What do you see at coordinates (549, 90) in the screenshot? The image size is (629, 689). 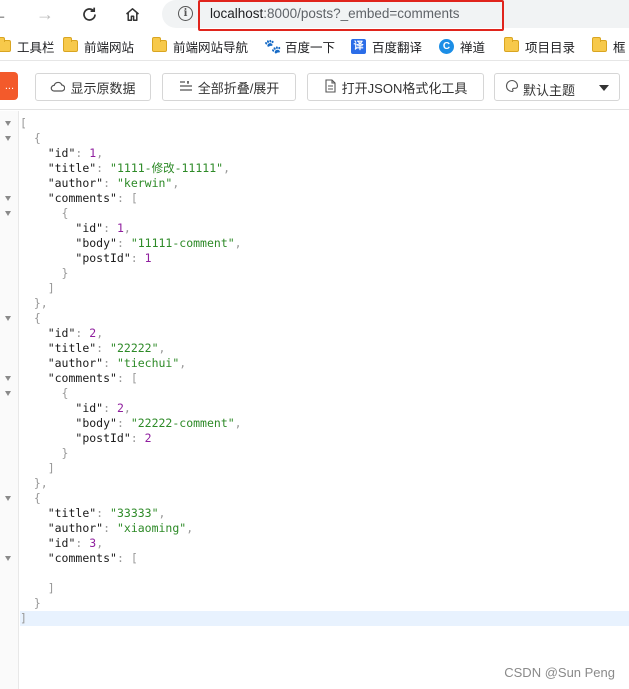 I see `theme-label: 默认主题` at bounding box center [549, 90].